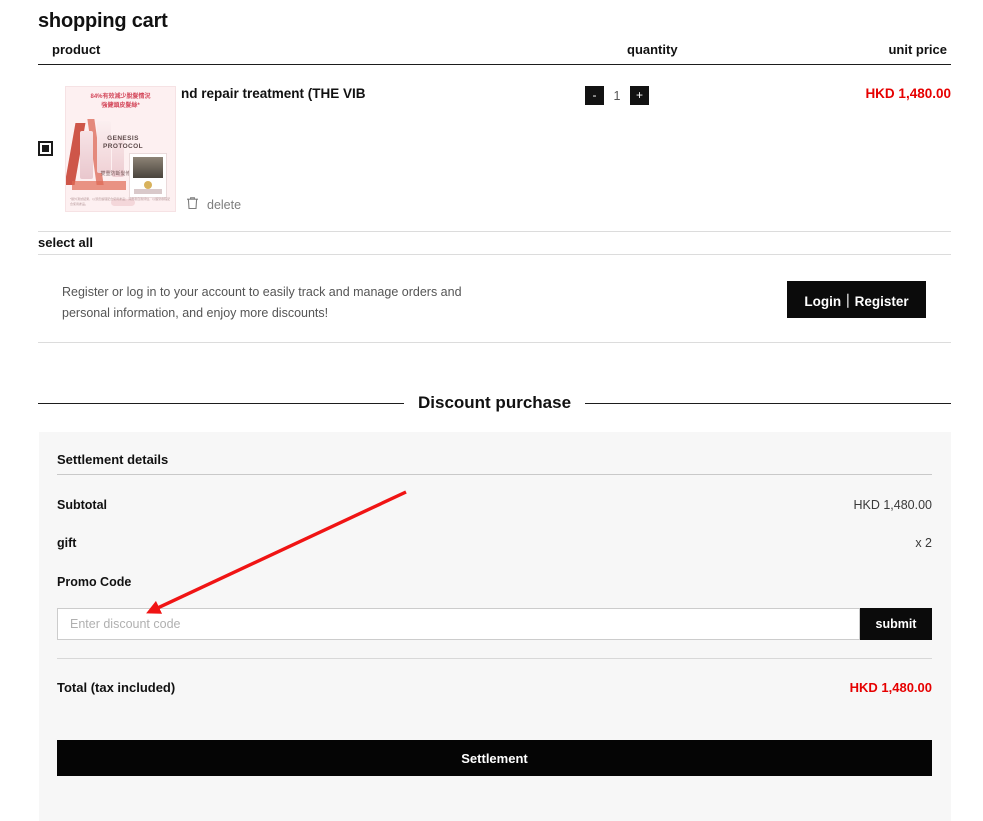 The width and height of the screenshot is (983, 821). Describe the element at coordinates (148, 167) in the screenshot. I see `thumbnail-salon-photo` at that location.